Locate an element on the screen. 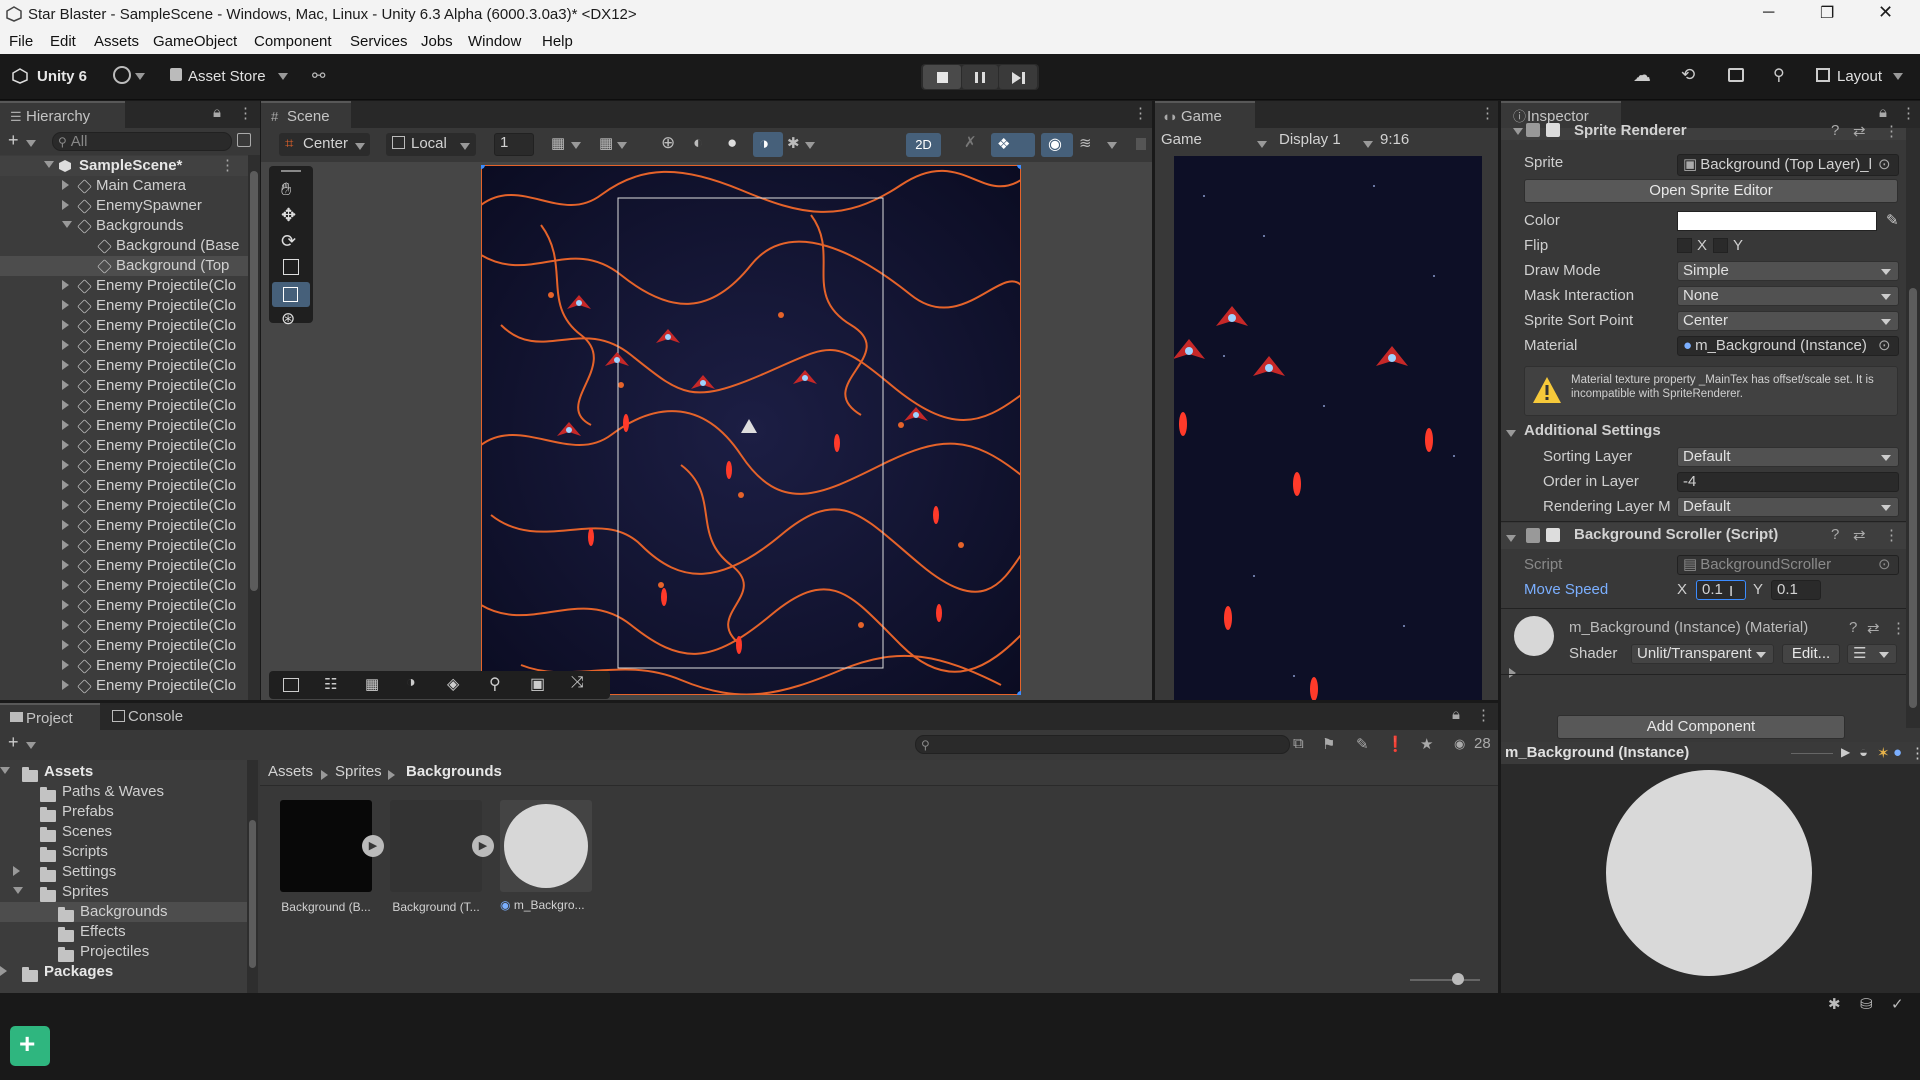 The image size is (1920, 1080). hierarchy-scrollbar is located at coordinates (254, 427).